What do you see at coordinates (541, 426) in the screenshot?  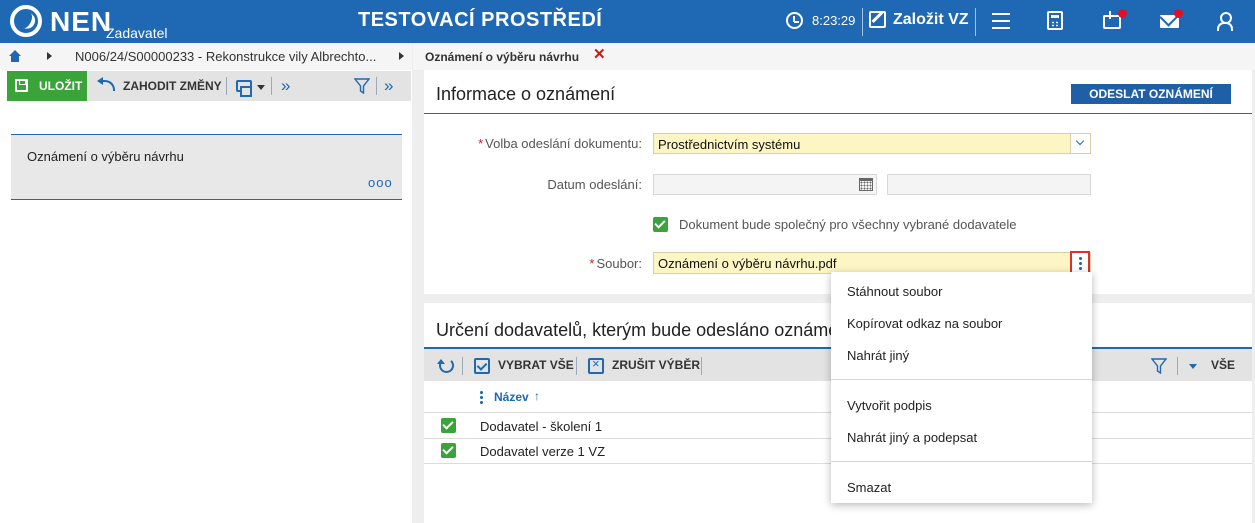 I see `supplier-name: Dodavatel - školení 1` at bounding box center [541, 426].